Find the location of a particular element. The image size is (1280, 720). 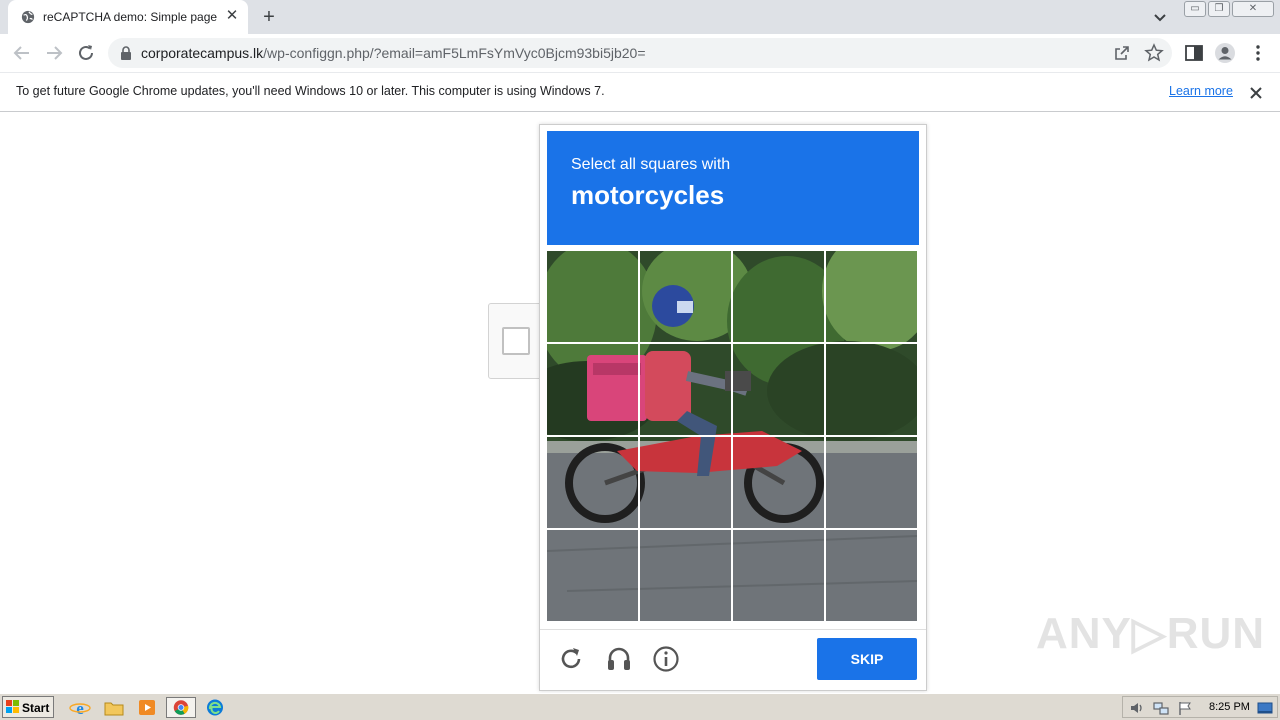

plus-icon: + is located at coordinates (269, 17).